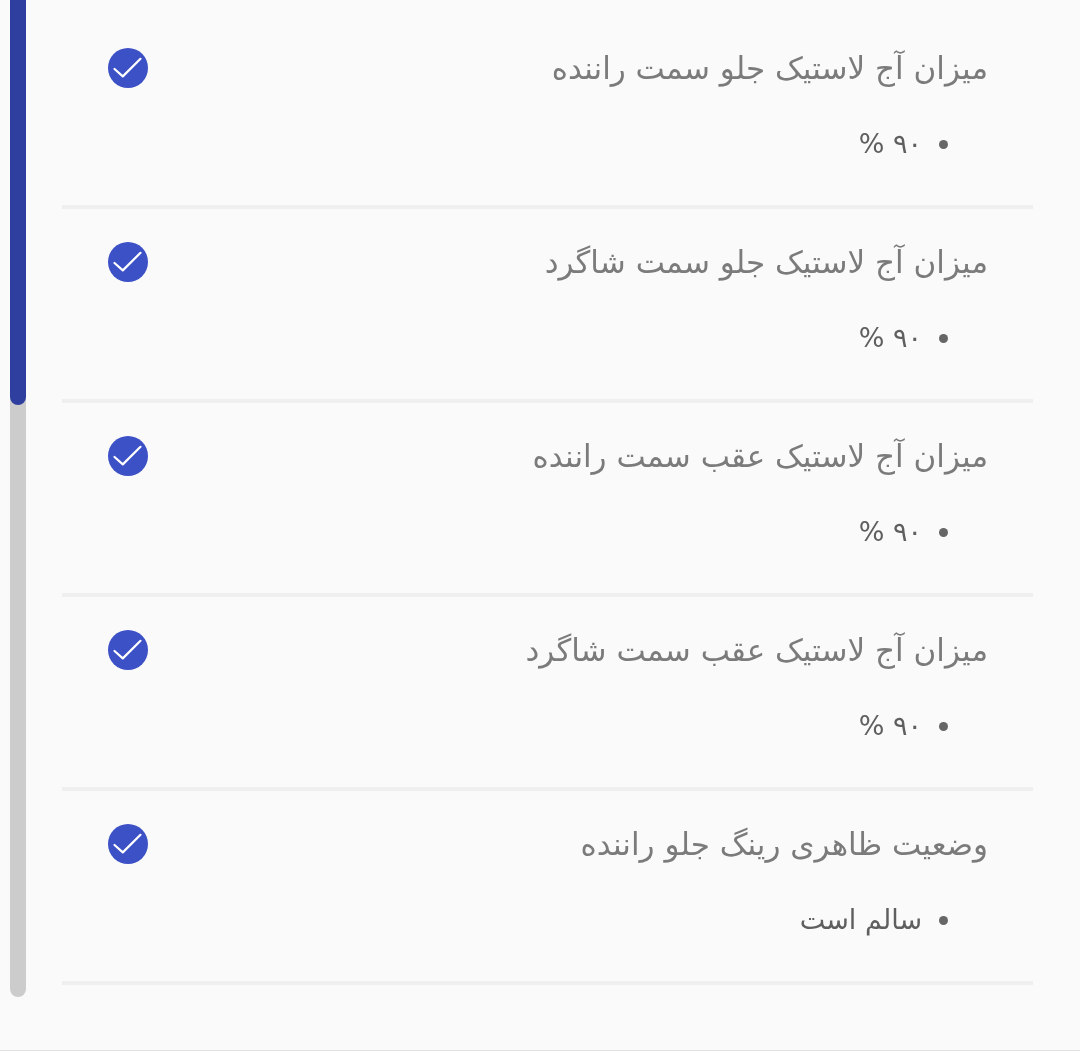 The image size is (1080, 1061). Describe the element at coordinates (760, 456) in the screenshot. I see `item-title: میزان آج لاستیک عقب سمت راننده` at that location.